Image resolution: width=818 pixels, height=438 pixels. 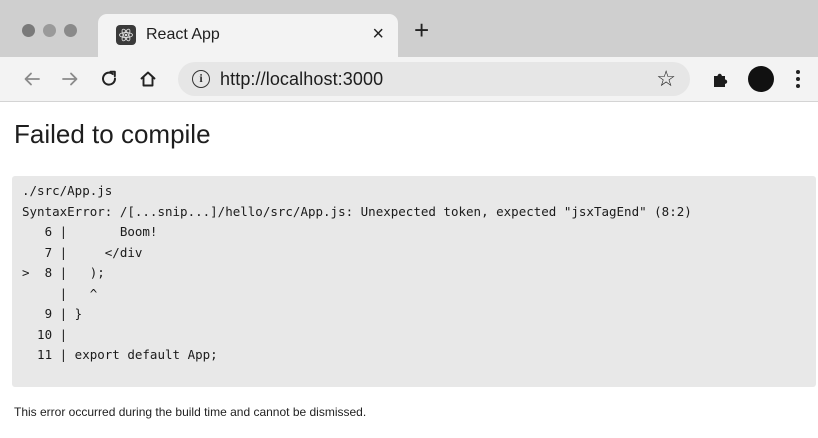 What do you see at coordinates (761, 79) in the screenshot?
I see `profile-avatar` at bounding box center [761, 79].